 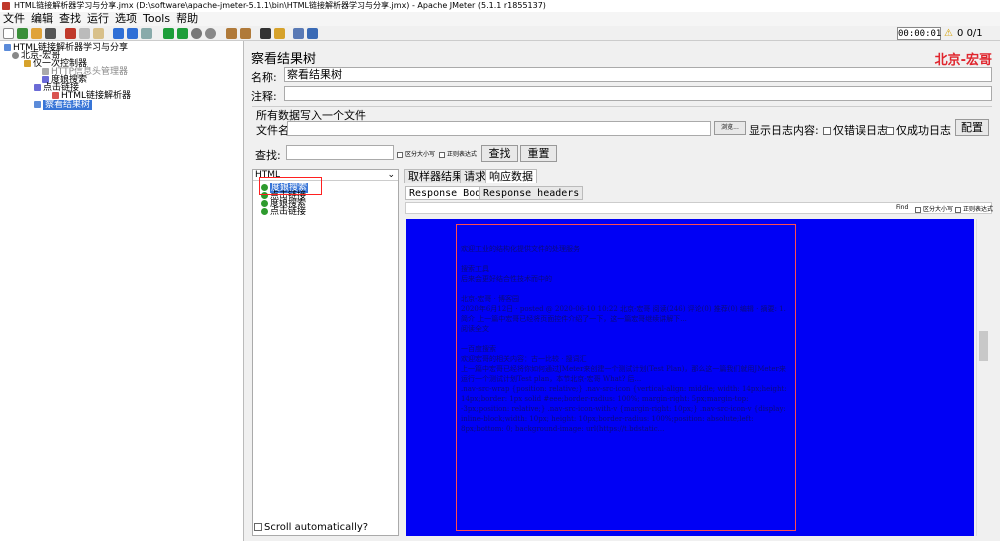 I want to click on vertical-scrollbar, so click(x=983, y=377).